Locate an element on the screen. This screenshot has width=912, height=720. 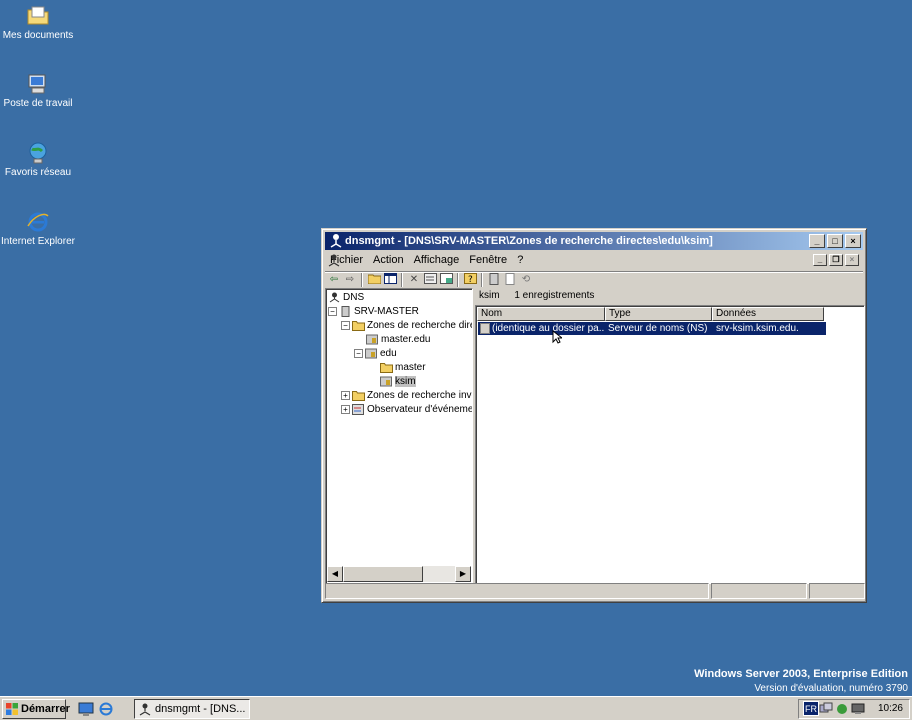
child-restore-button: ❐ is located at coordinates (836, 260).